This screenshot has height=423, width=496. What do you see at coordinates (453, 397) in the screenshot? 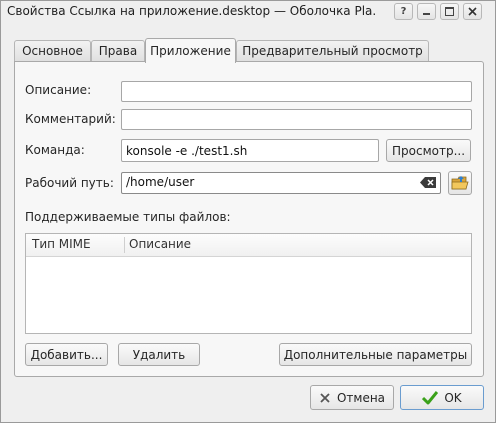
I see `ok-label: OK` at bounding box center [453, 397].